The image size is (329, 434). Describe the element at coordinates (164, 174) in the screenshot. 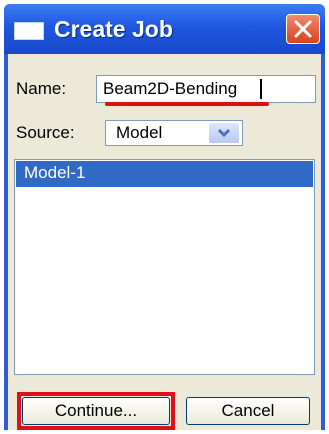

I see `list-item: Model-1` at that location.